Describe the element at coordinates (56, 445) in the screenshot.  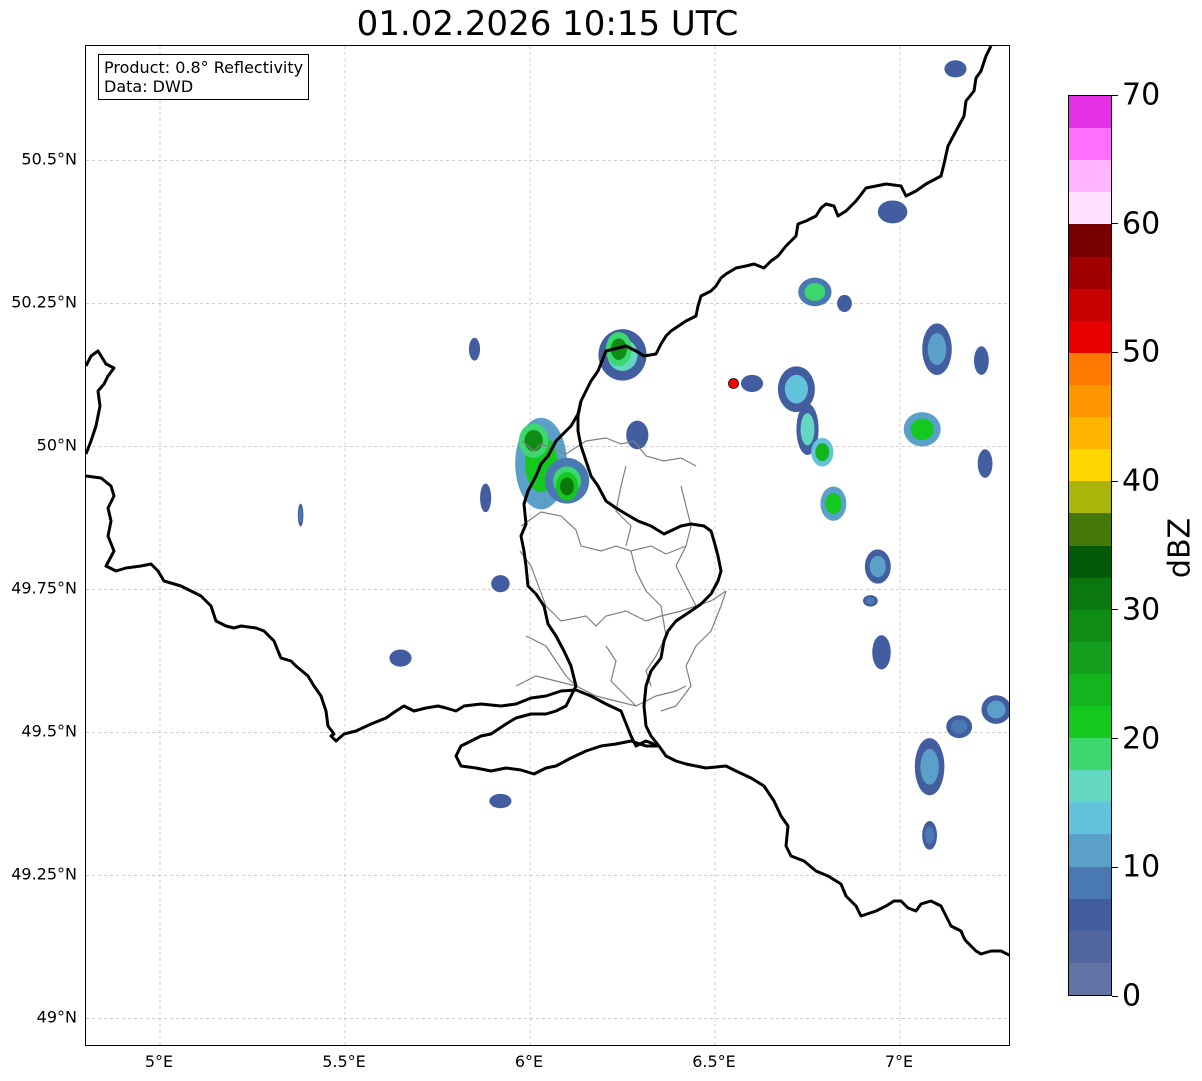
I see `latitude-tick-label: 50°N` at that location.